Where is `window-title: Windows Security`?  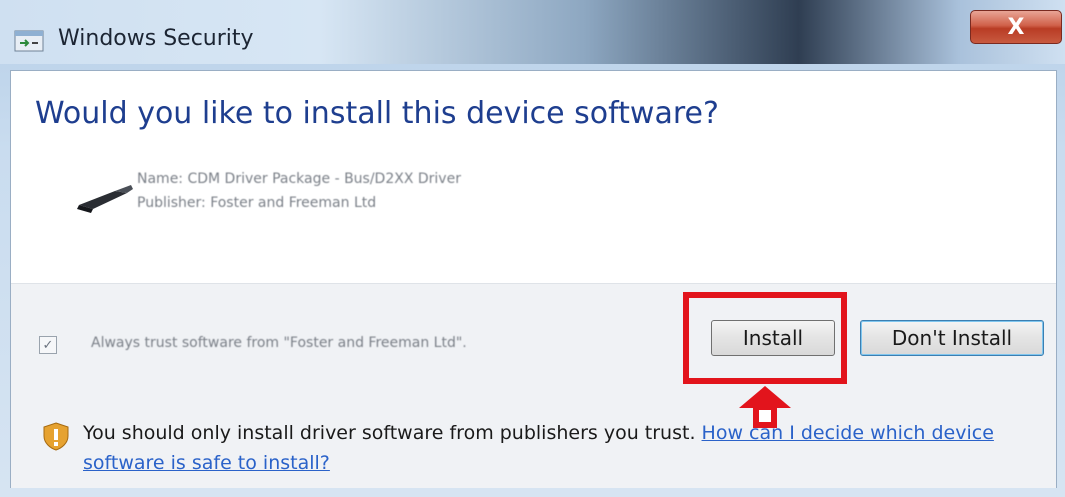
window-title: Windows Security is located at coordinates (156, 38).